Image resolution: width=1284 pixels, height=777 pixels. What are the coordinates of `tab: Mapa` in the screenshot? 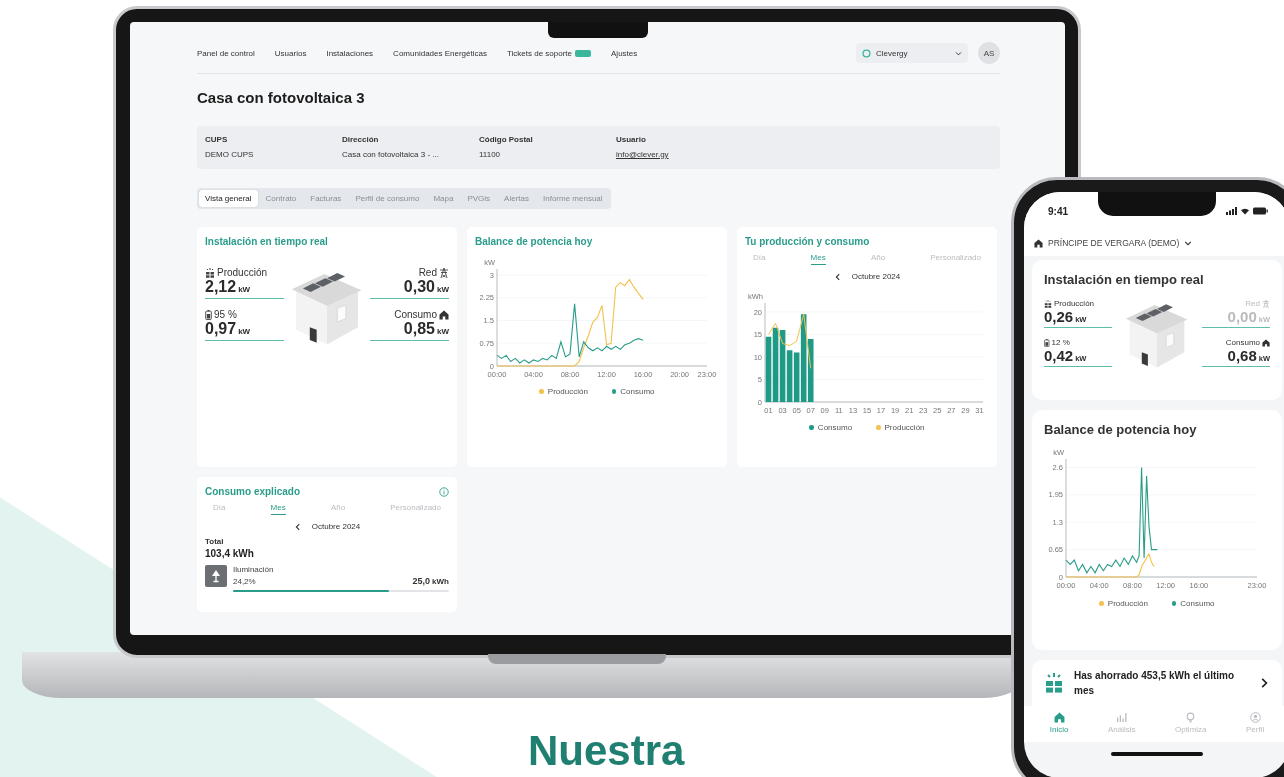 It's located at (443, 198).